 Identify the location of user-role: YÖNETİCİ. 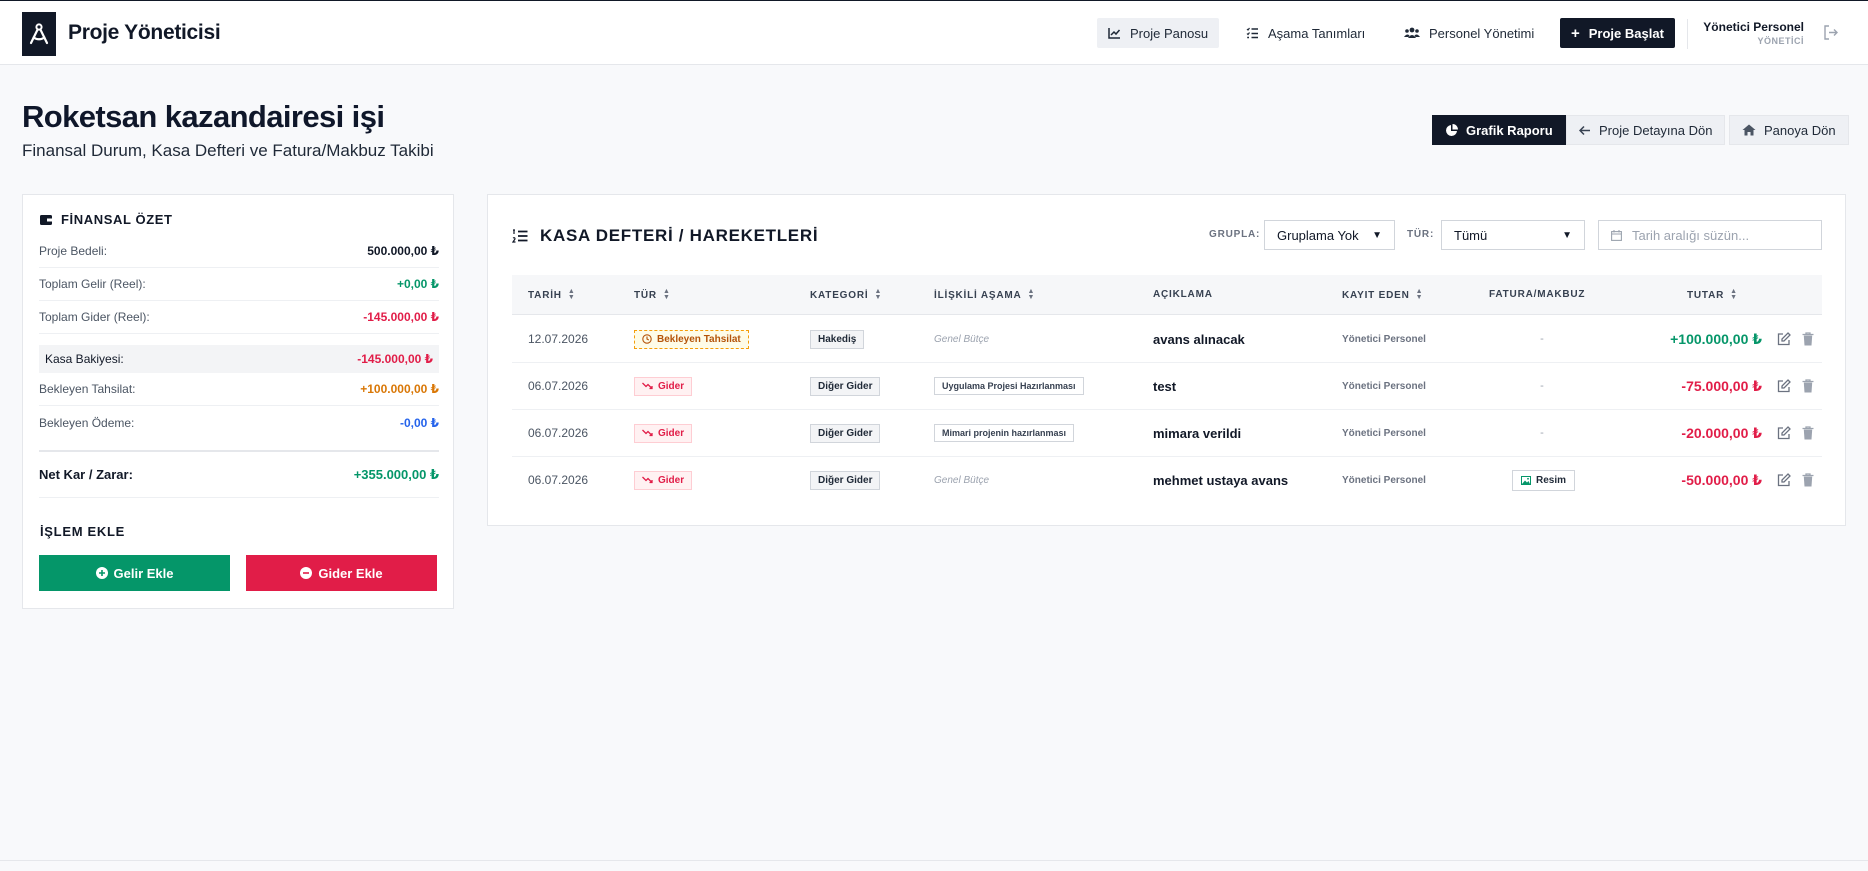
(1780, 41).